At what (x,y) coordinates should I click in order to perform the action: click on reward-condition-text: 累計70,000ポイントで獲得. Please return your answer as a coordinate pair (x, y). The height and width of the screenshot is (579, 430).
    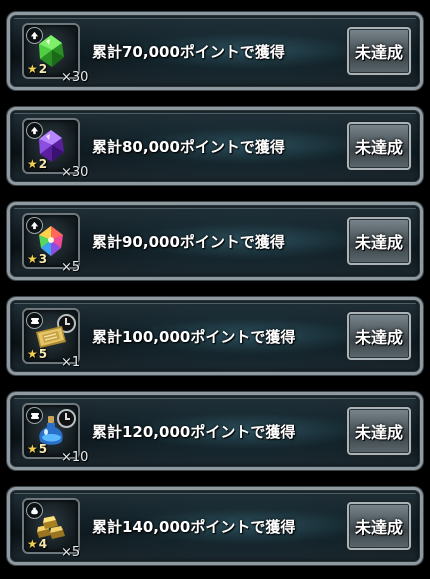
    Looking at the image, I should click on (188, 52).